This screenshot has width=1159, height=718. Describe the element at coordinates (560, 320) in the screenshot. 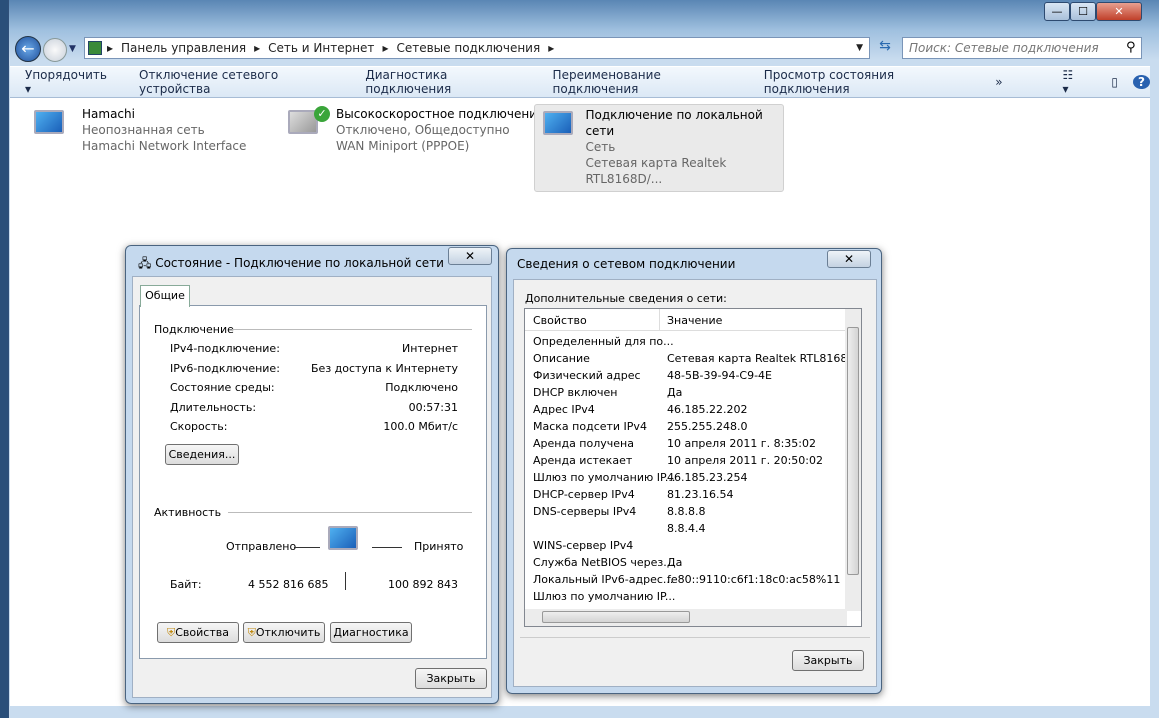

I see `column-header-property: Свойство` at that location.